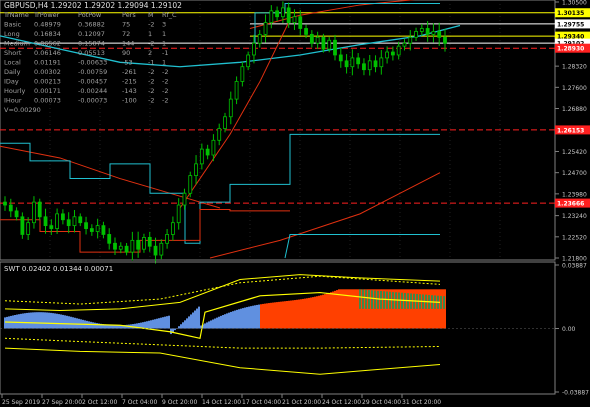 The width and height of the screenshot is (590, 407). Describe the element at coordinates (47, 53) in the screenshot. I see `table-cell: 0.06146` at that location.